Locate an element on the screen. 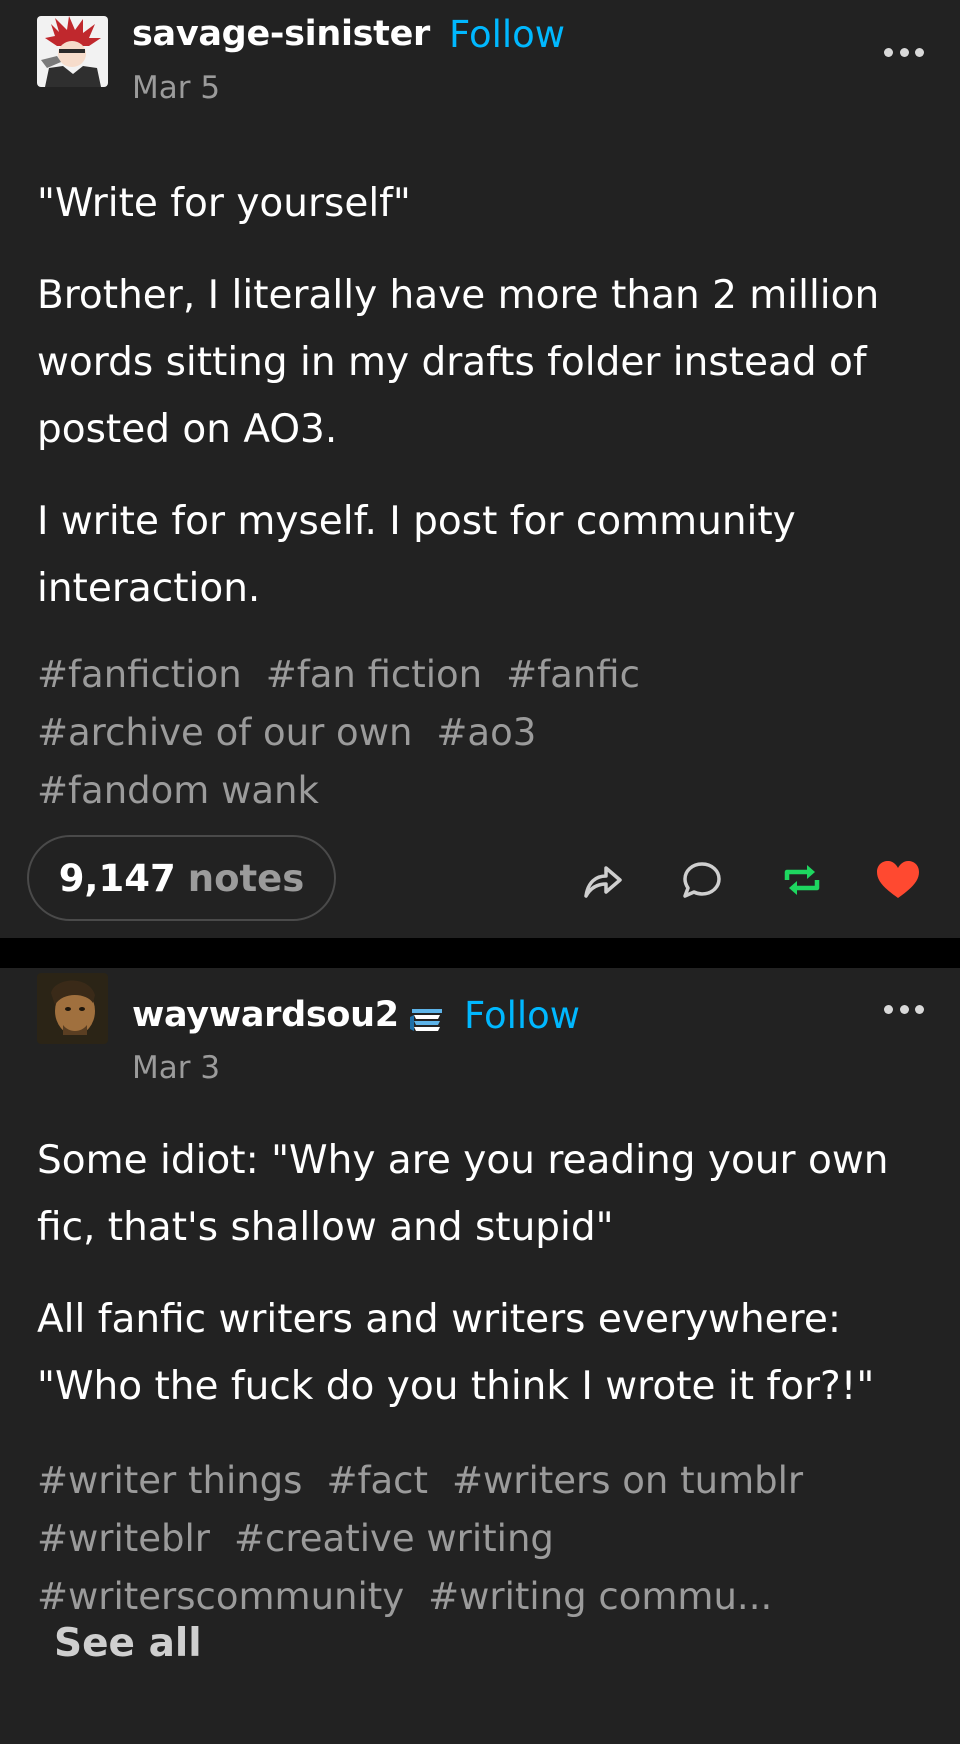  post-date: Mar 3 is located at coordinates (176, 1068).